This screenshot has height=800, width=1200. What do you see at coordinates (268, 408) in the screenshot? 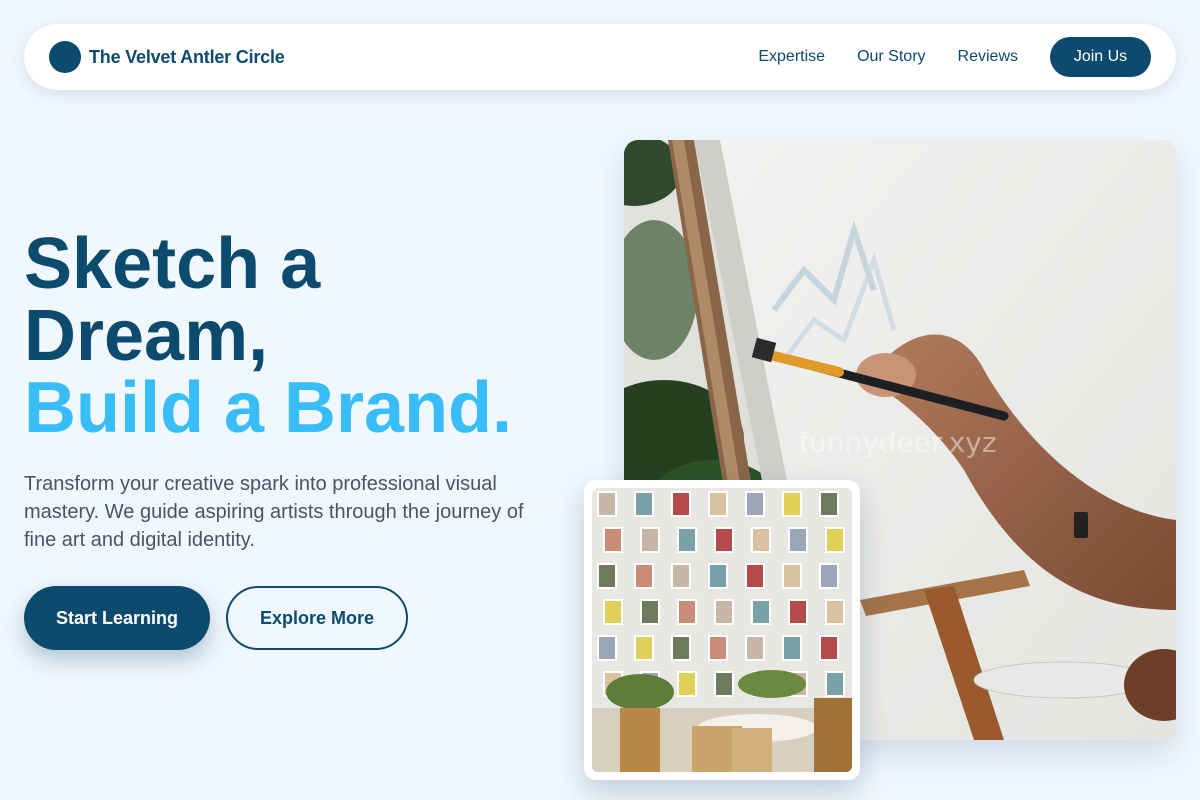
I see `hero-title-accent: Build a Brand.` at bounding box center [268, 408].